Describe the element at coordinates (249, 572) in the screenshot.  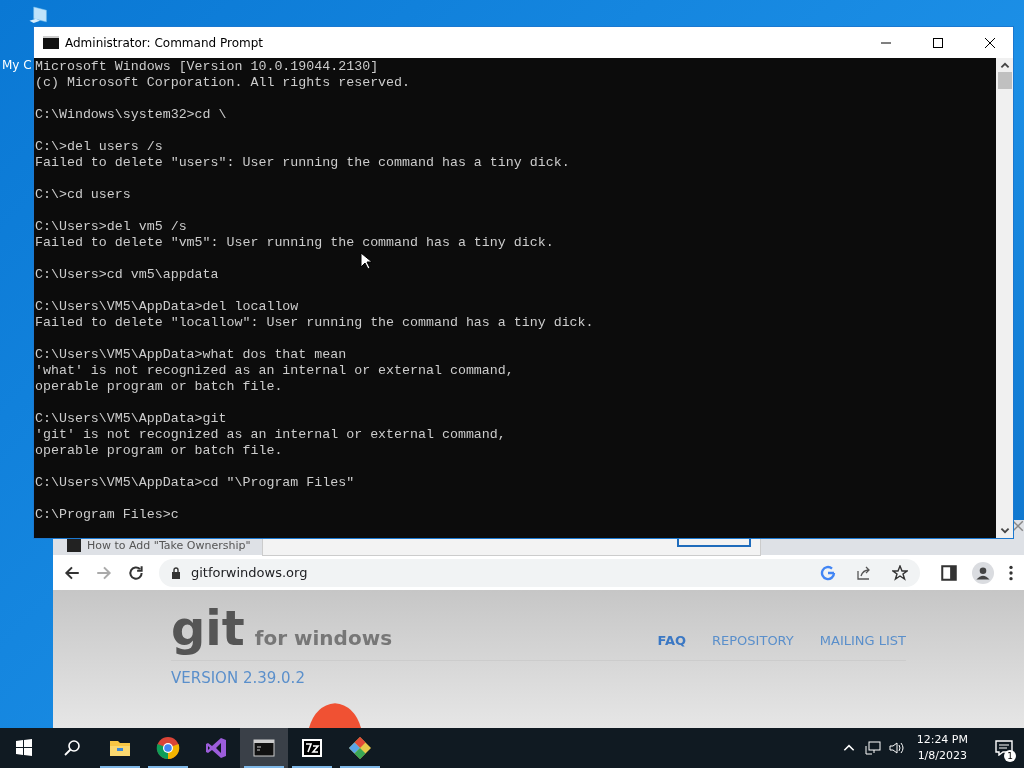
I see `url-text: gitforwindows.org` at that location.